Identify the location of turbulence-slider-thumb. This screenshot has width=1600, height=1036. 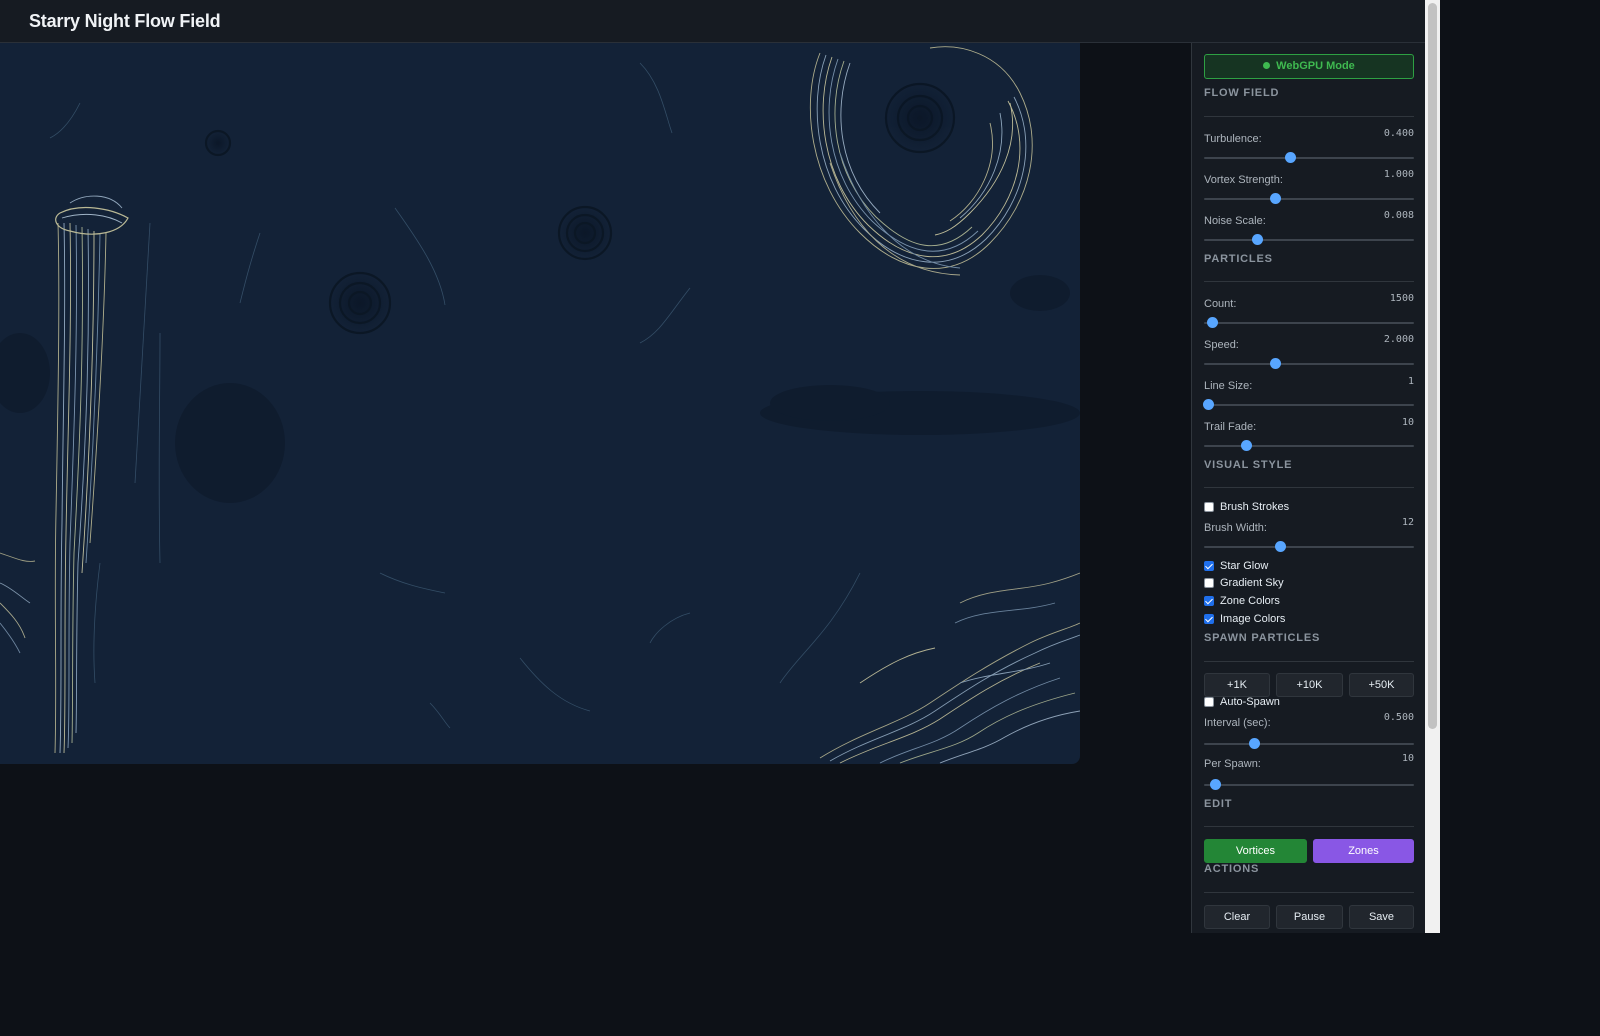
(1291, 157).